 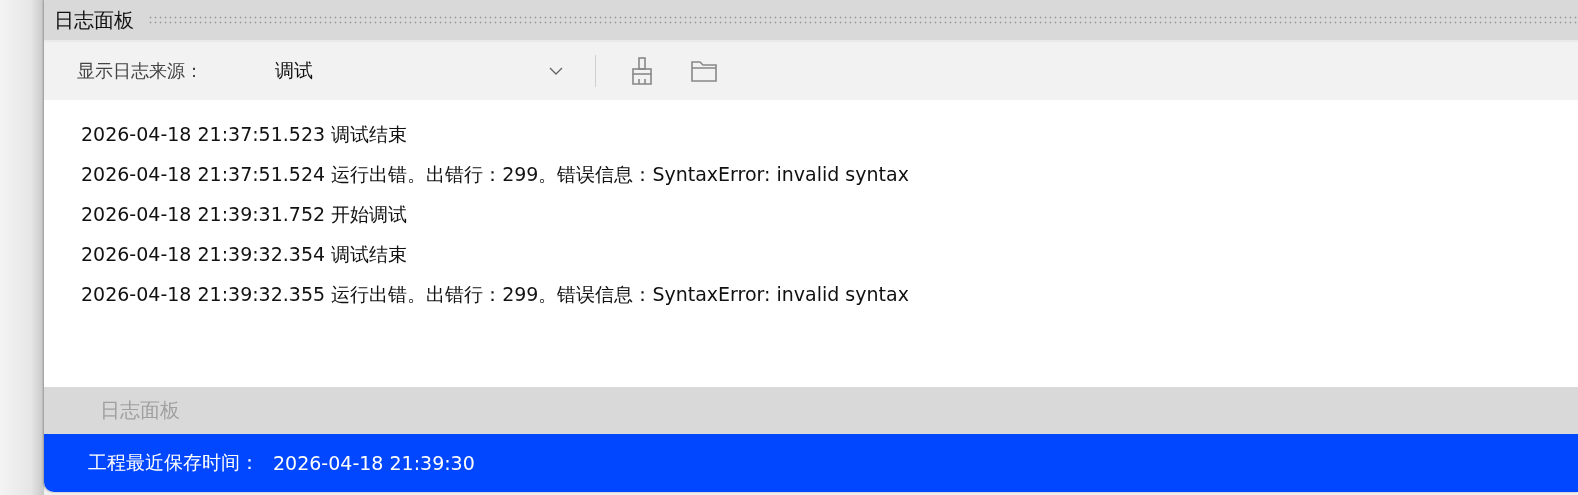 What do you see at coordinates (374, 463) in the screenshot?
I see `save-time: 2026-04-18 21:39:30` at bounding box center [374, 463].